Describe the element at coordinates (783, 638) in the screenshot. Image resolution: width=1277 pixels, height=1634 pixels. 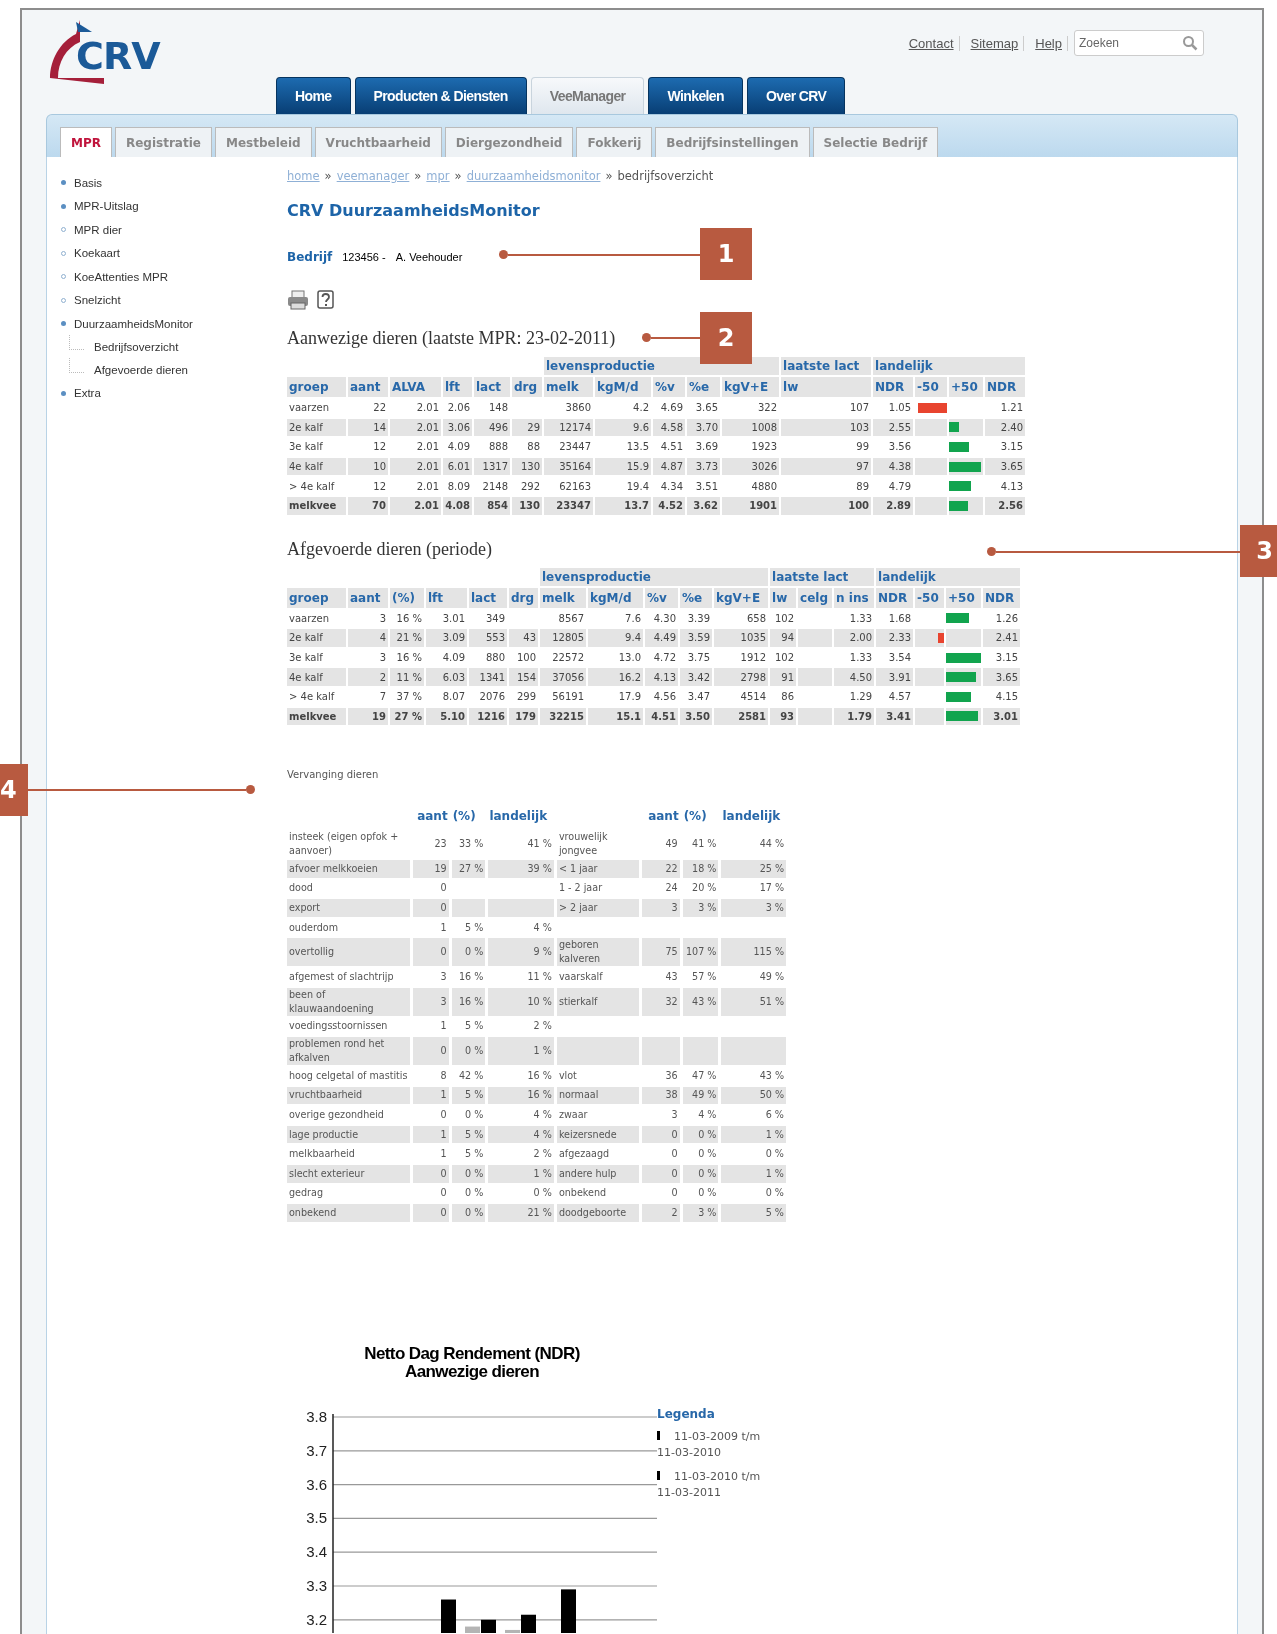
I see `table-cell: 94` at that location.